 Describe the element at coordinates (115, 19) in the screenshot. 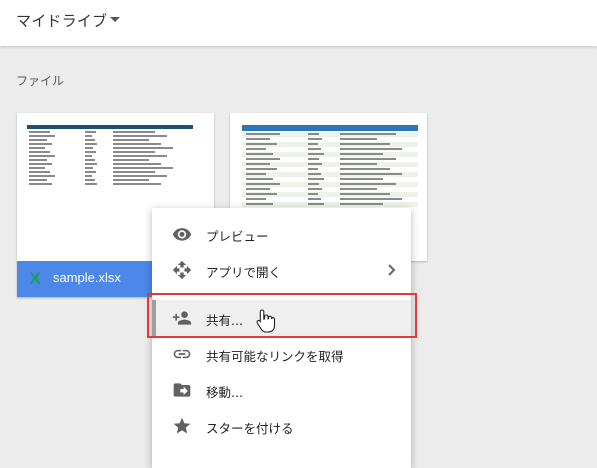

I see `caret-down-icon` at that location.